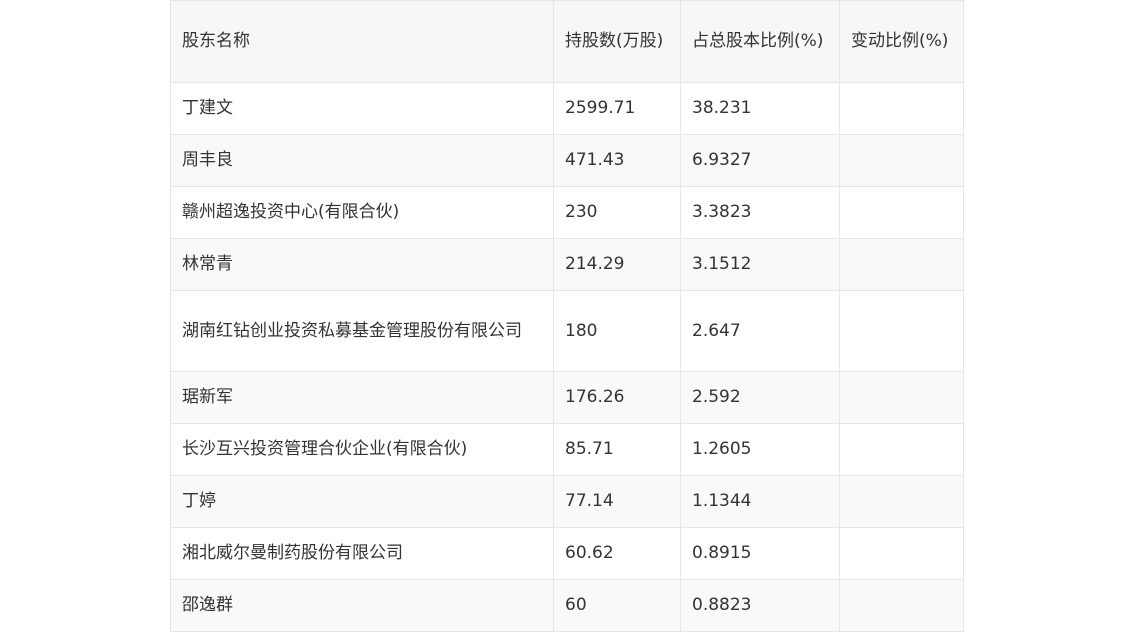 Image resolution: width=1134 pixels, height=632 pixels. Describe the element at coordinates (362, 449) in the screenshot. I see `cell-shareholder-name: 长沙互兴投资管理合伙企业(有限合伙)` at that location.